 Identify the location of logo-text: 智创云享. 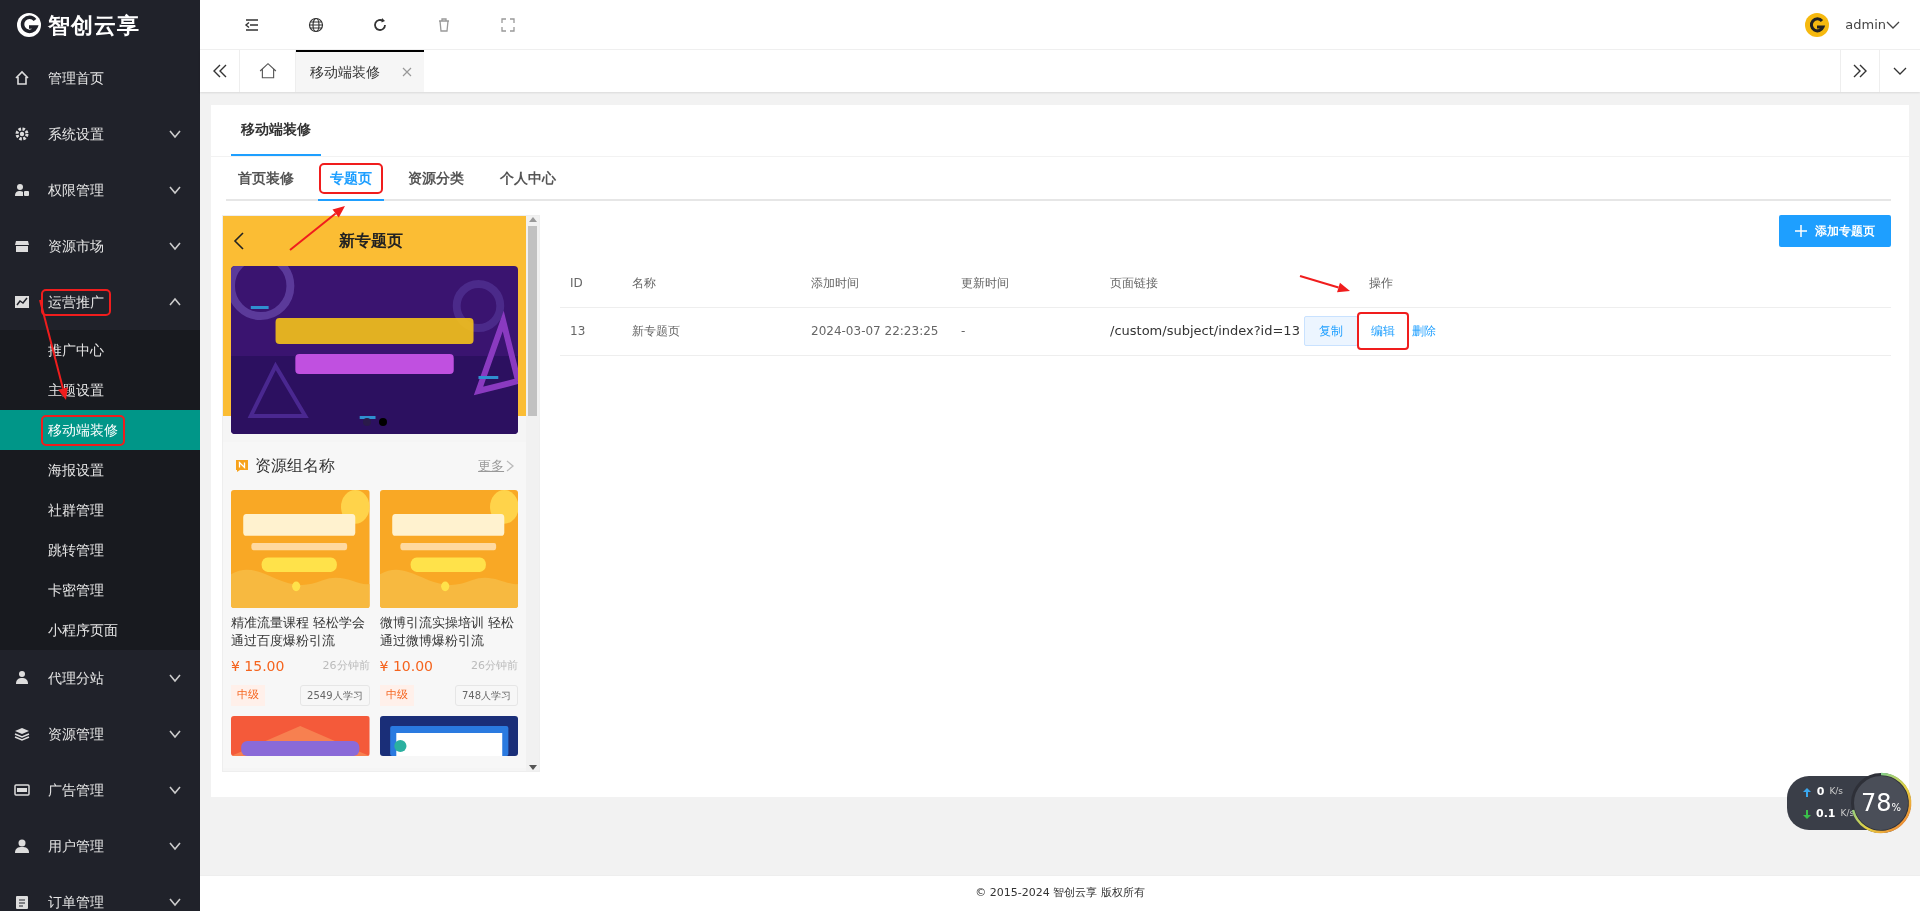
(94, 25).